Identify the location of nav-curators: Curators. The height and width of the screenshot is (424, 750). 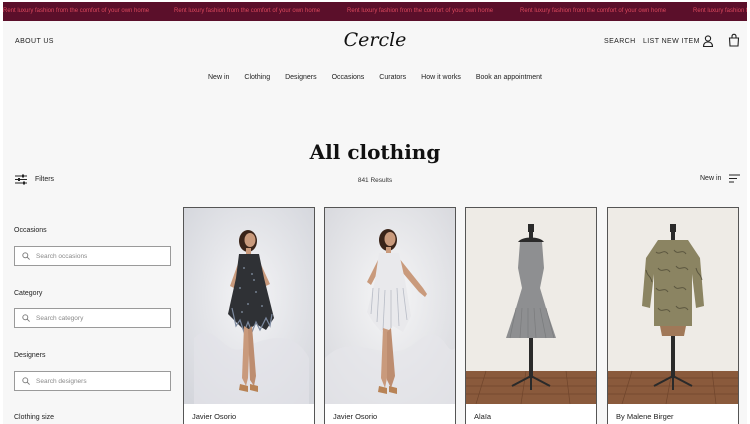
(392, 78).